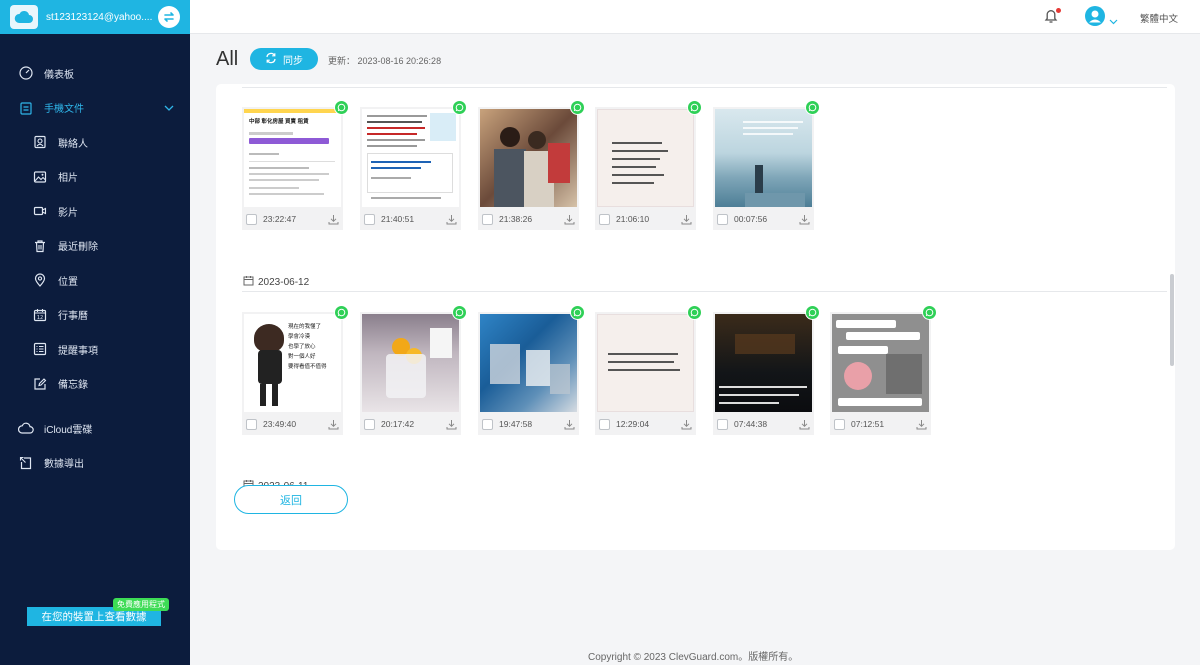 Image resolution: width=1200 pixels, height=665 pixels. Describe the element at coordinates (284, 59) in the screenshot. I see `sync-button: 同步` at that location.